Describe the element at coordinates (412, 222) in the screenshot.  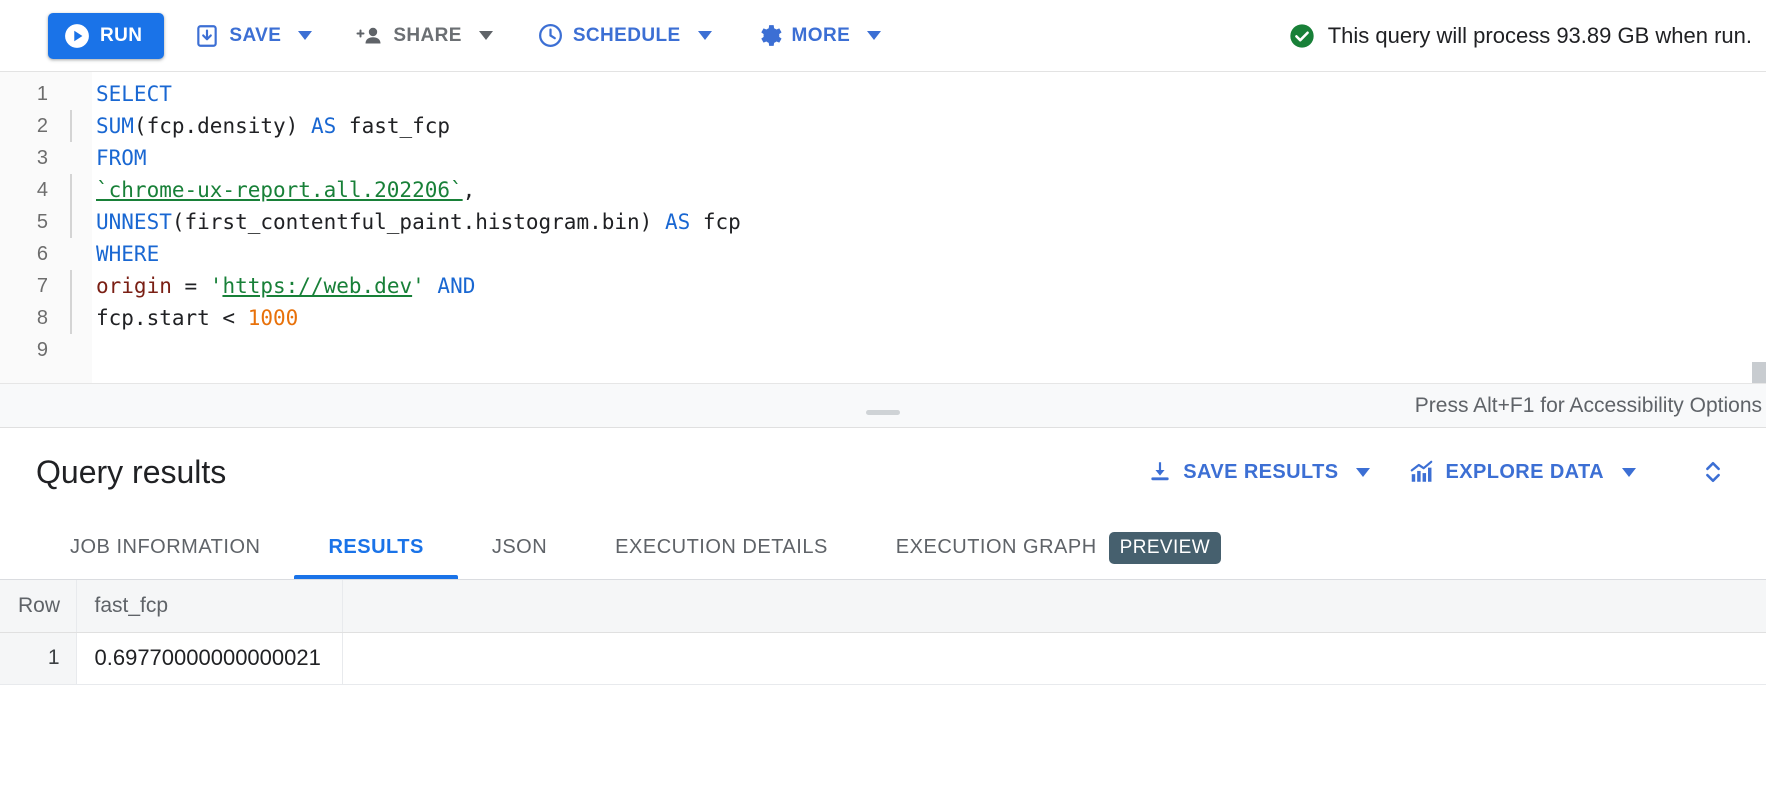
I see `token-plain: (first_contentful_paint.histogram.bin)` at that location.